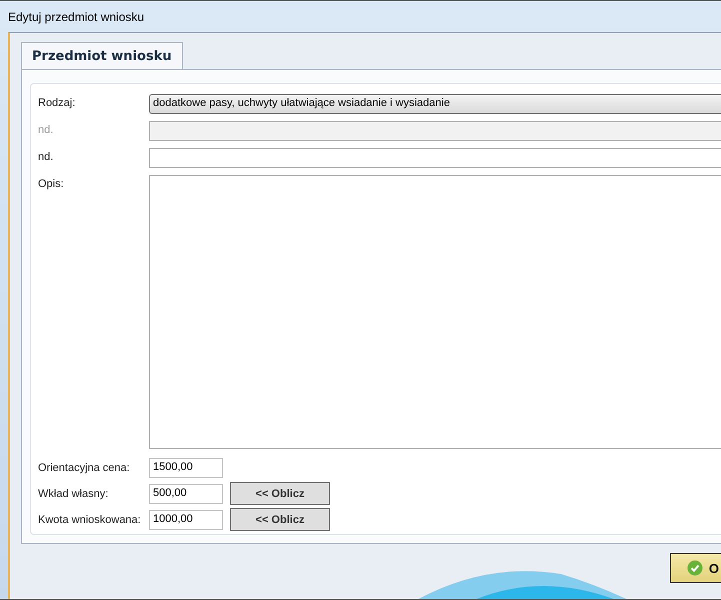 The image size is (721, 600). What do you see at coordinates (435, 104) in the screenshot?
I see `dropdown-field: dodatkowe pasy, uchwyty ułatwiające wsiadanie i wysiadanie` at bounding box center [435, 104].